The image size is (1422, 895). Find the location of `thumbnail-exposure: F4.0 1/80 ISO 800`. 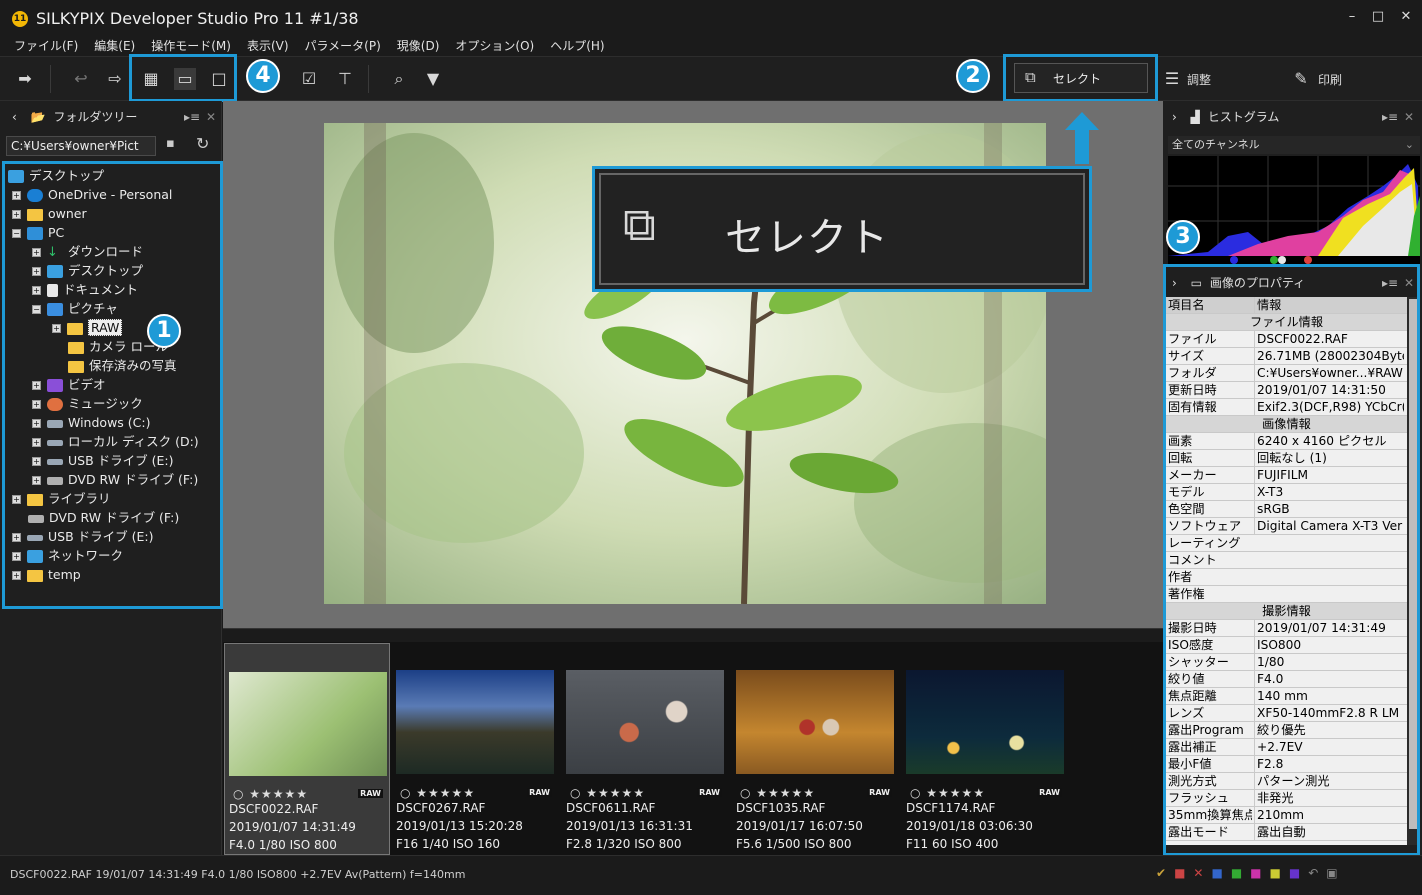

thumbnail-exposure: F4.0 1/80 ISO 800 is located at coordinates (283, 845).